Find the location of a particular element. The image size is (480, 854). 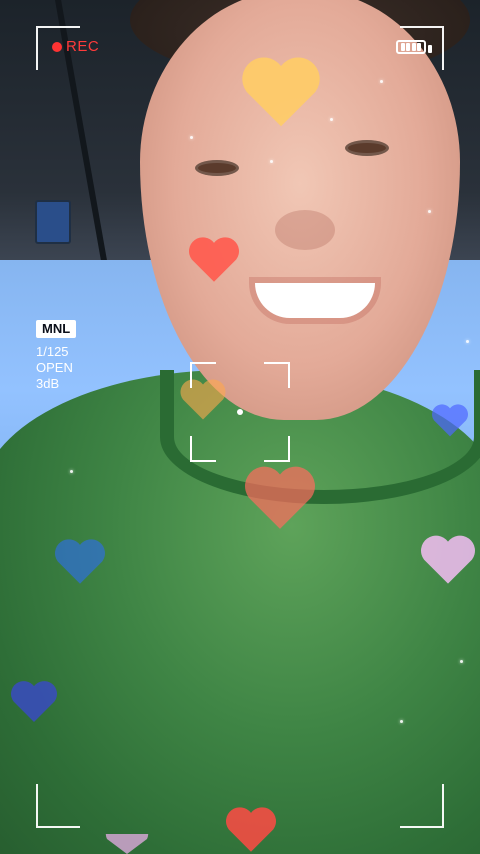

focus-corner-bottom-left is located at coordinates (203, 449).